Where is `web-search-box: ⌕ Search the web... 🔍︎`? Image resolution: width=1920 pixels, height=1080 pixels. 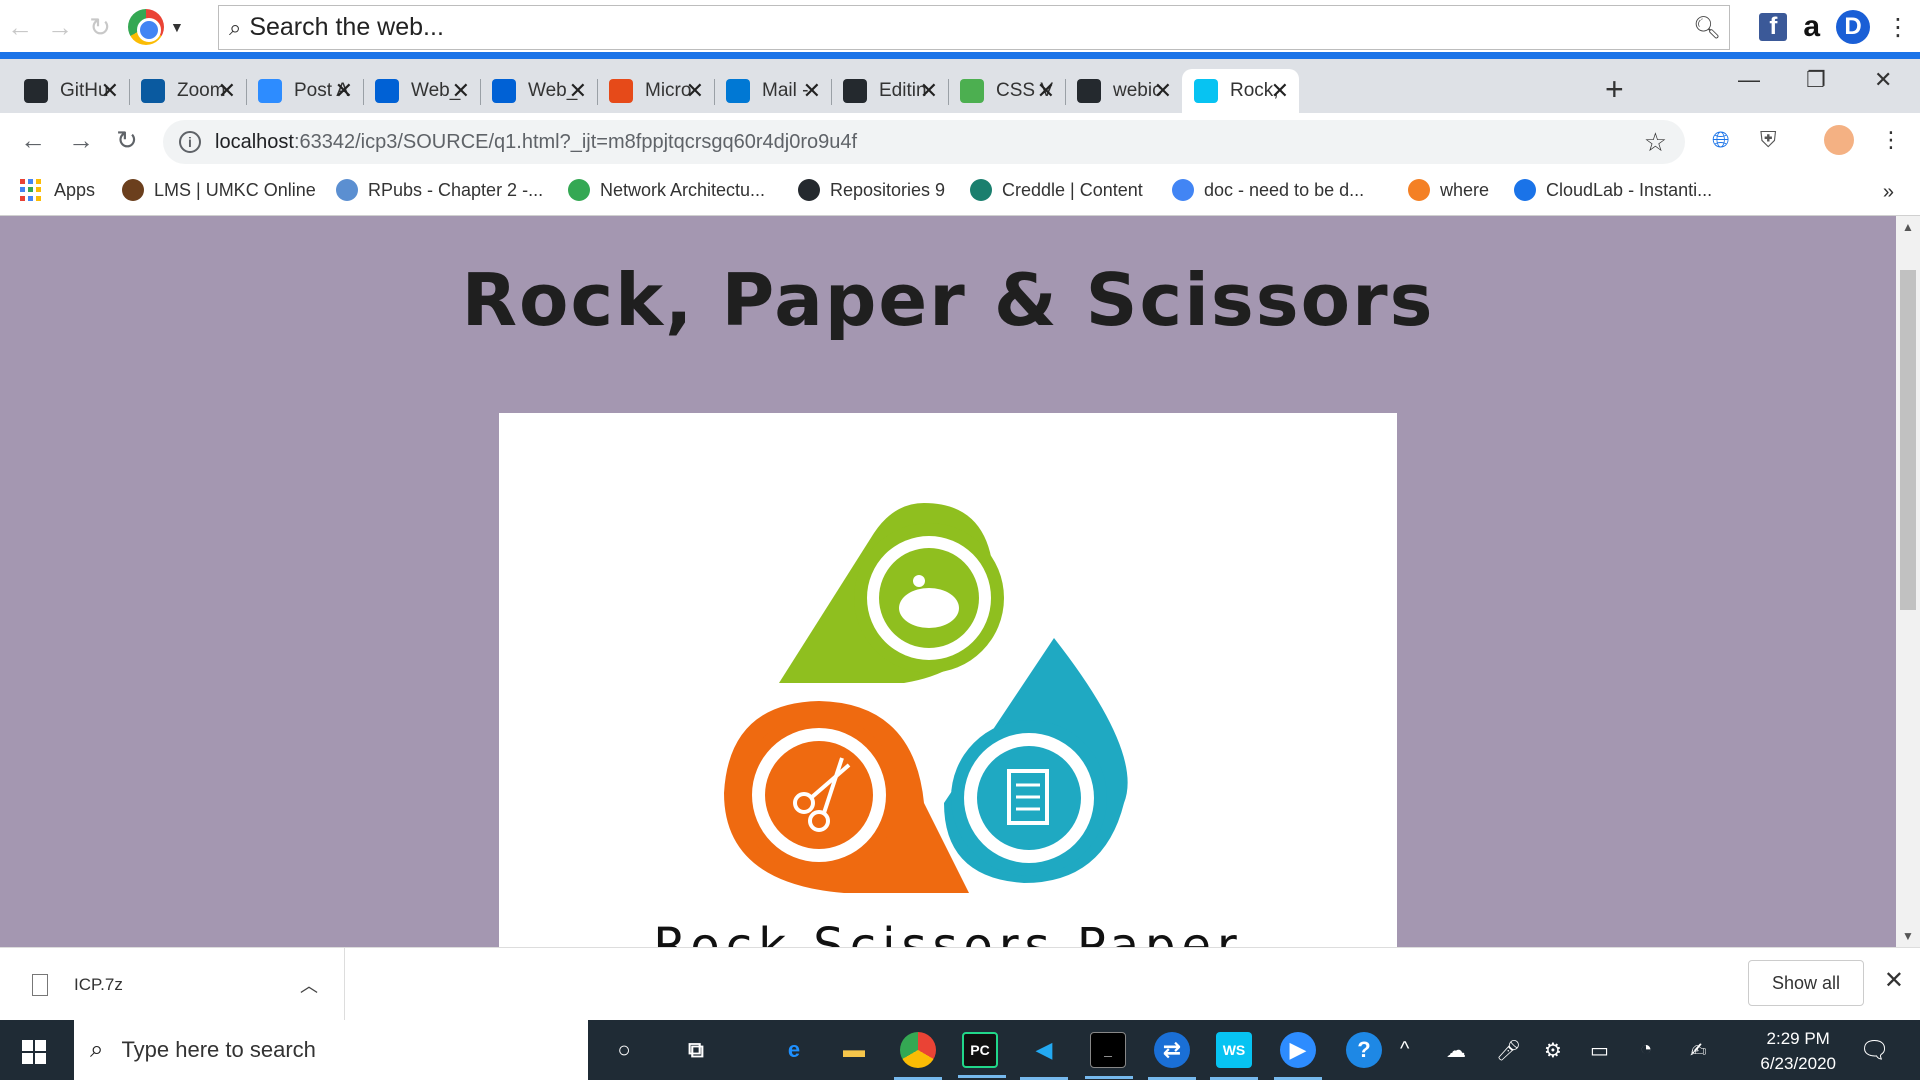 web-search-box: ⌕ Search the web... 🔍︎ is located at coordinates (974, 27).